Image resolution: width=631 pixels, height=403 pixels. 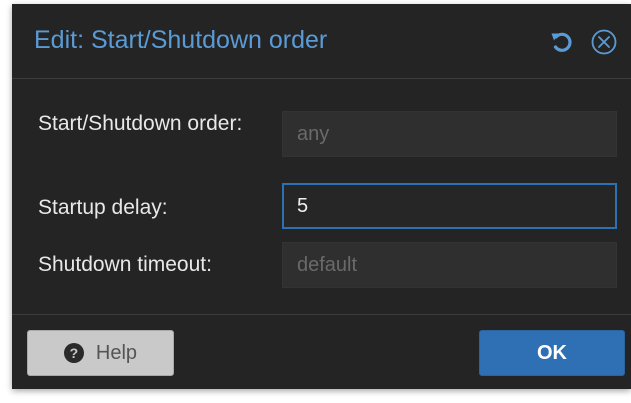 I want to click on order-field, so click(x=449, y=134).